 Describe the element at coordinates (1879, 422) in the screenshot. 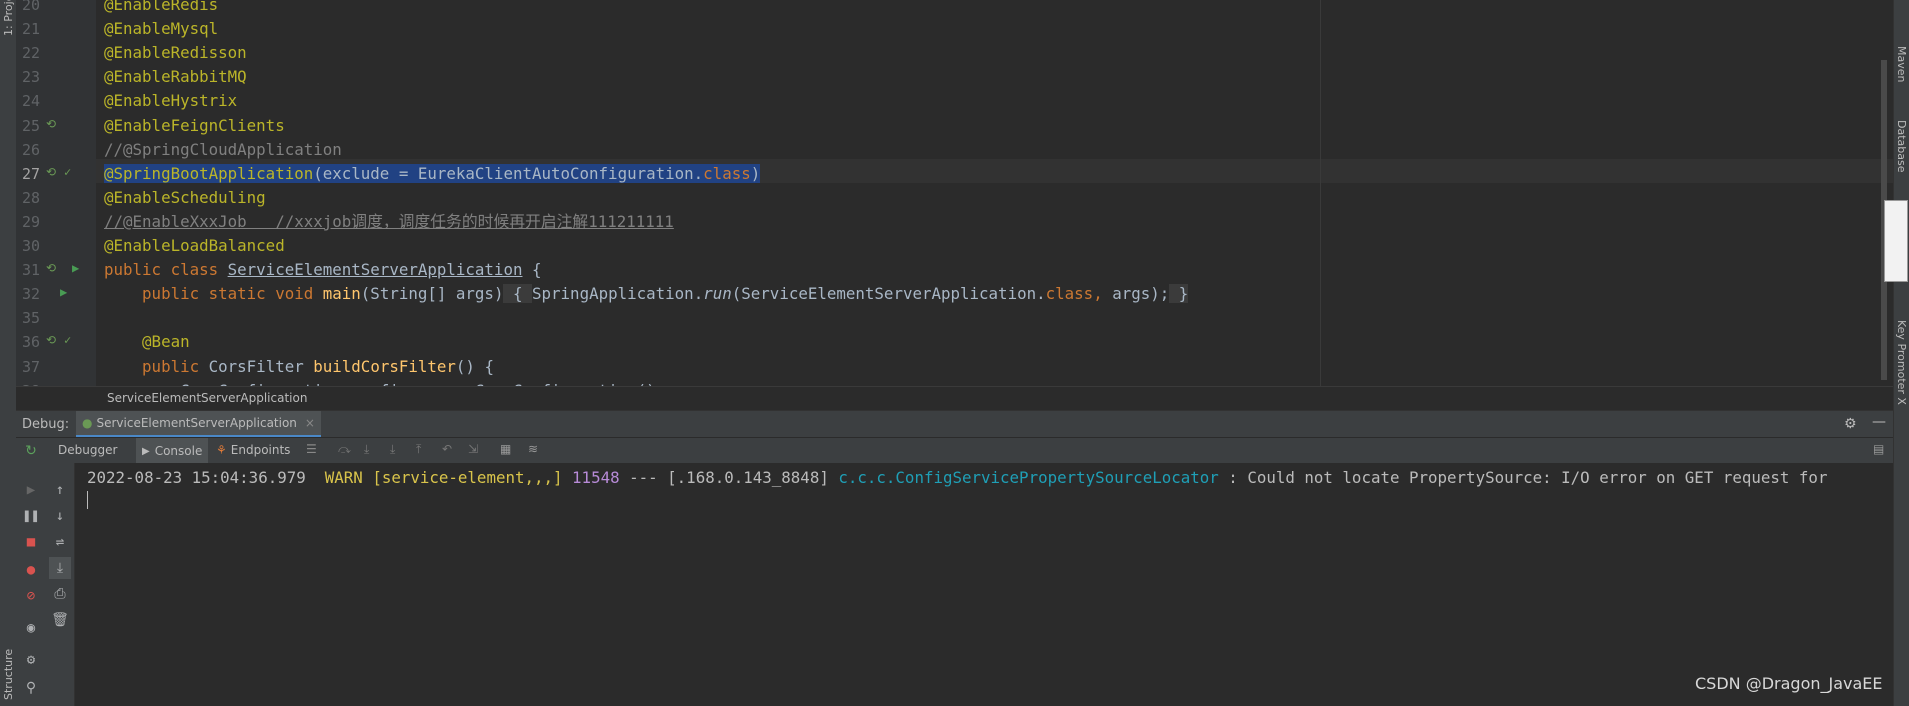

I see `minimize-icon: —` at that location.